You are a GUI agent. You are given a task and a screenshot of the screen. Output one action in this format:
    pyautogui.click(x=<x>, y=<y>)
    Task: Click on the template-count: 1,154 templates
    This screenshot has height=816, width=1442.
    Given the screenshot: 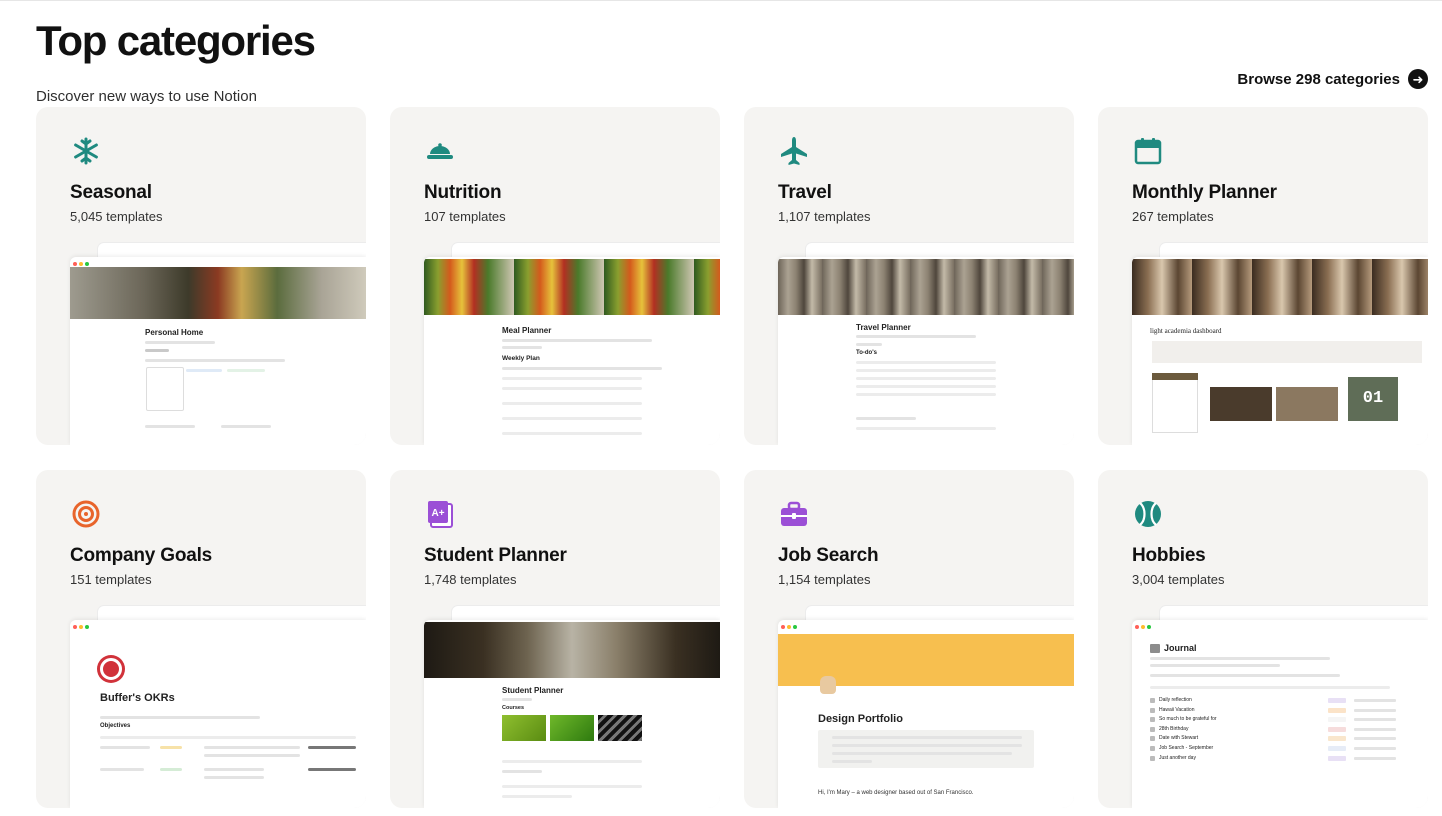 What is the action you would take?
    pyautogui.click(x=824, y=579)
    